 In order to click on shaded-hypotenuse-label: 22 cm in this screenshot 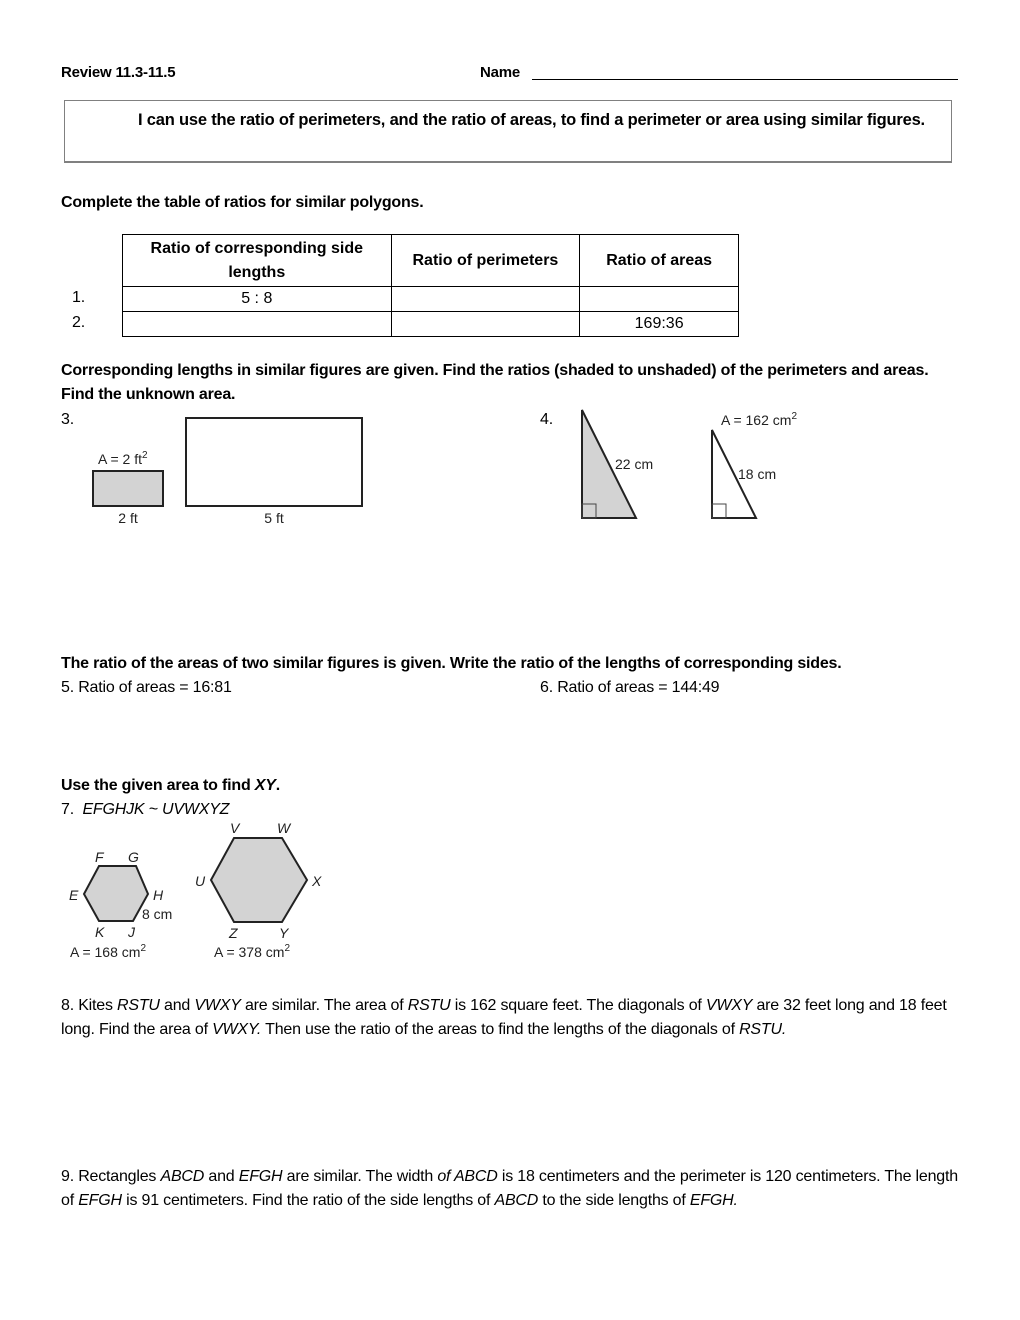, I will do `click(634, 464)`.